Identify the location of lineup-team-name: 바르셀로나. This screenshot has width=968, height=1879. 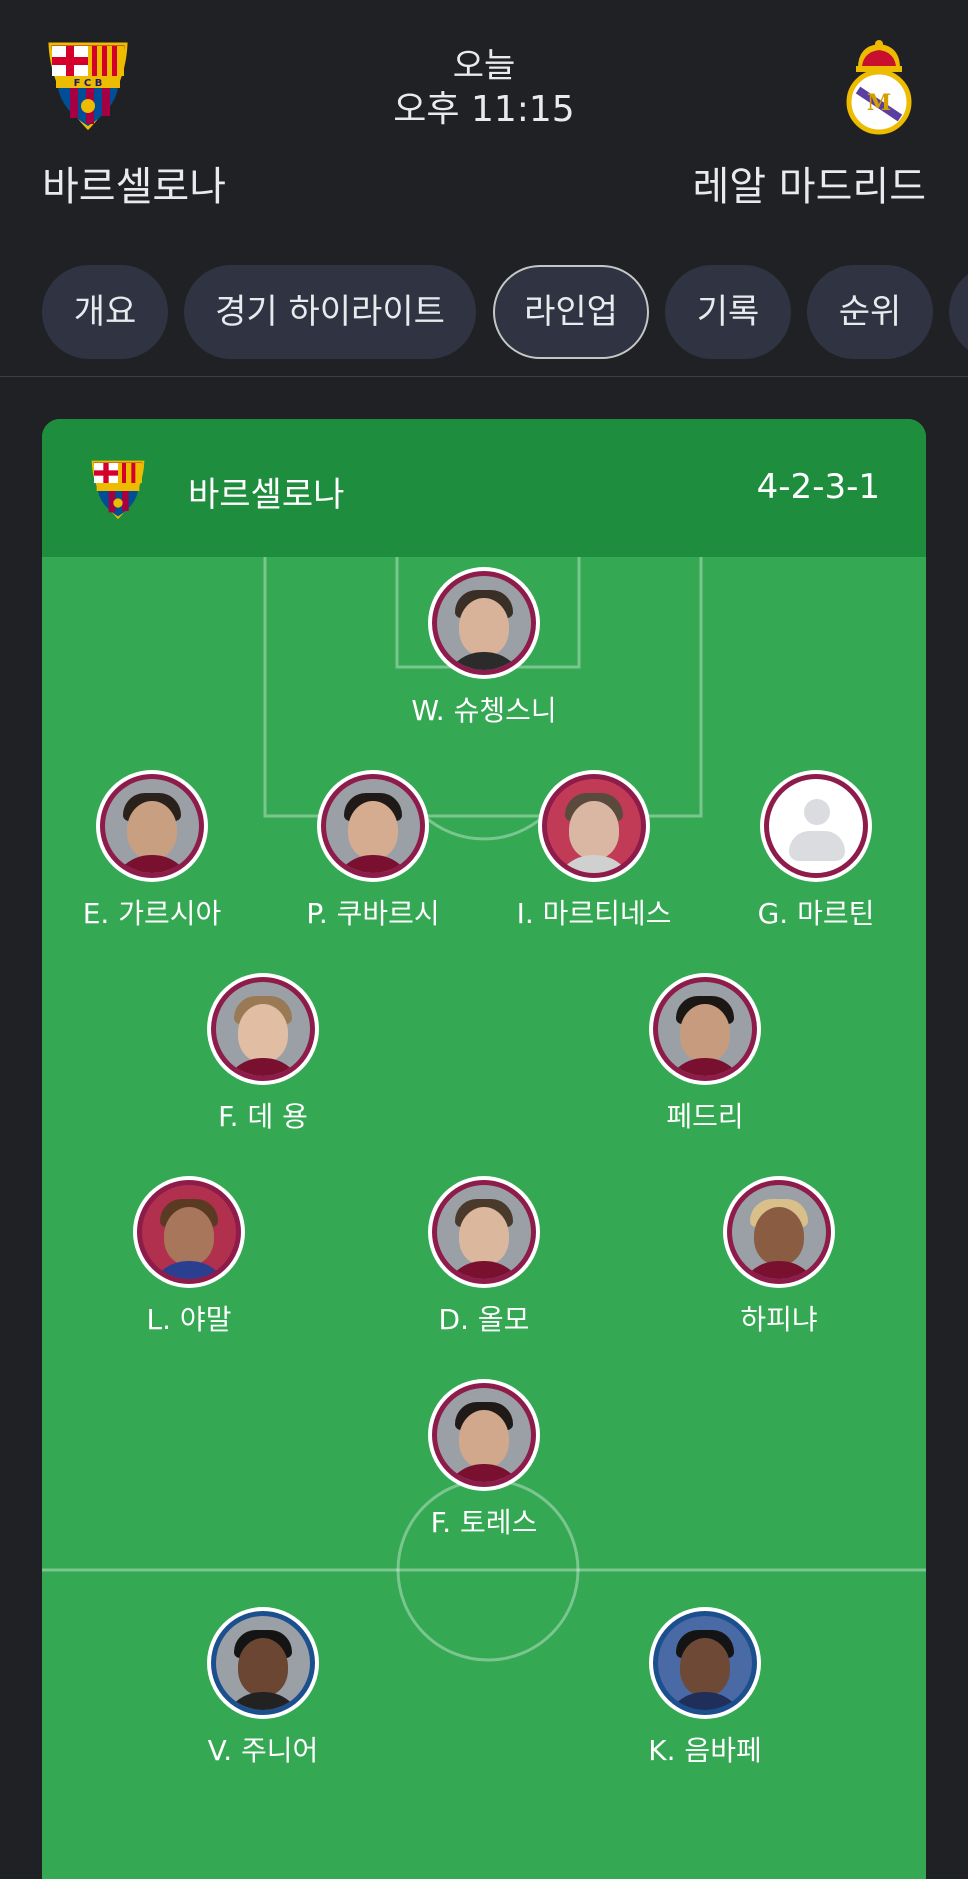
(266, 495).